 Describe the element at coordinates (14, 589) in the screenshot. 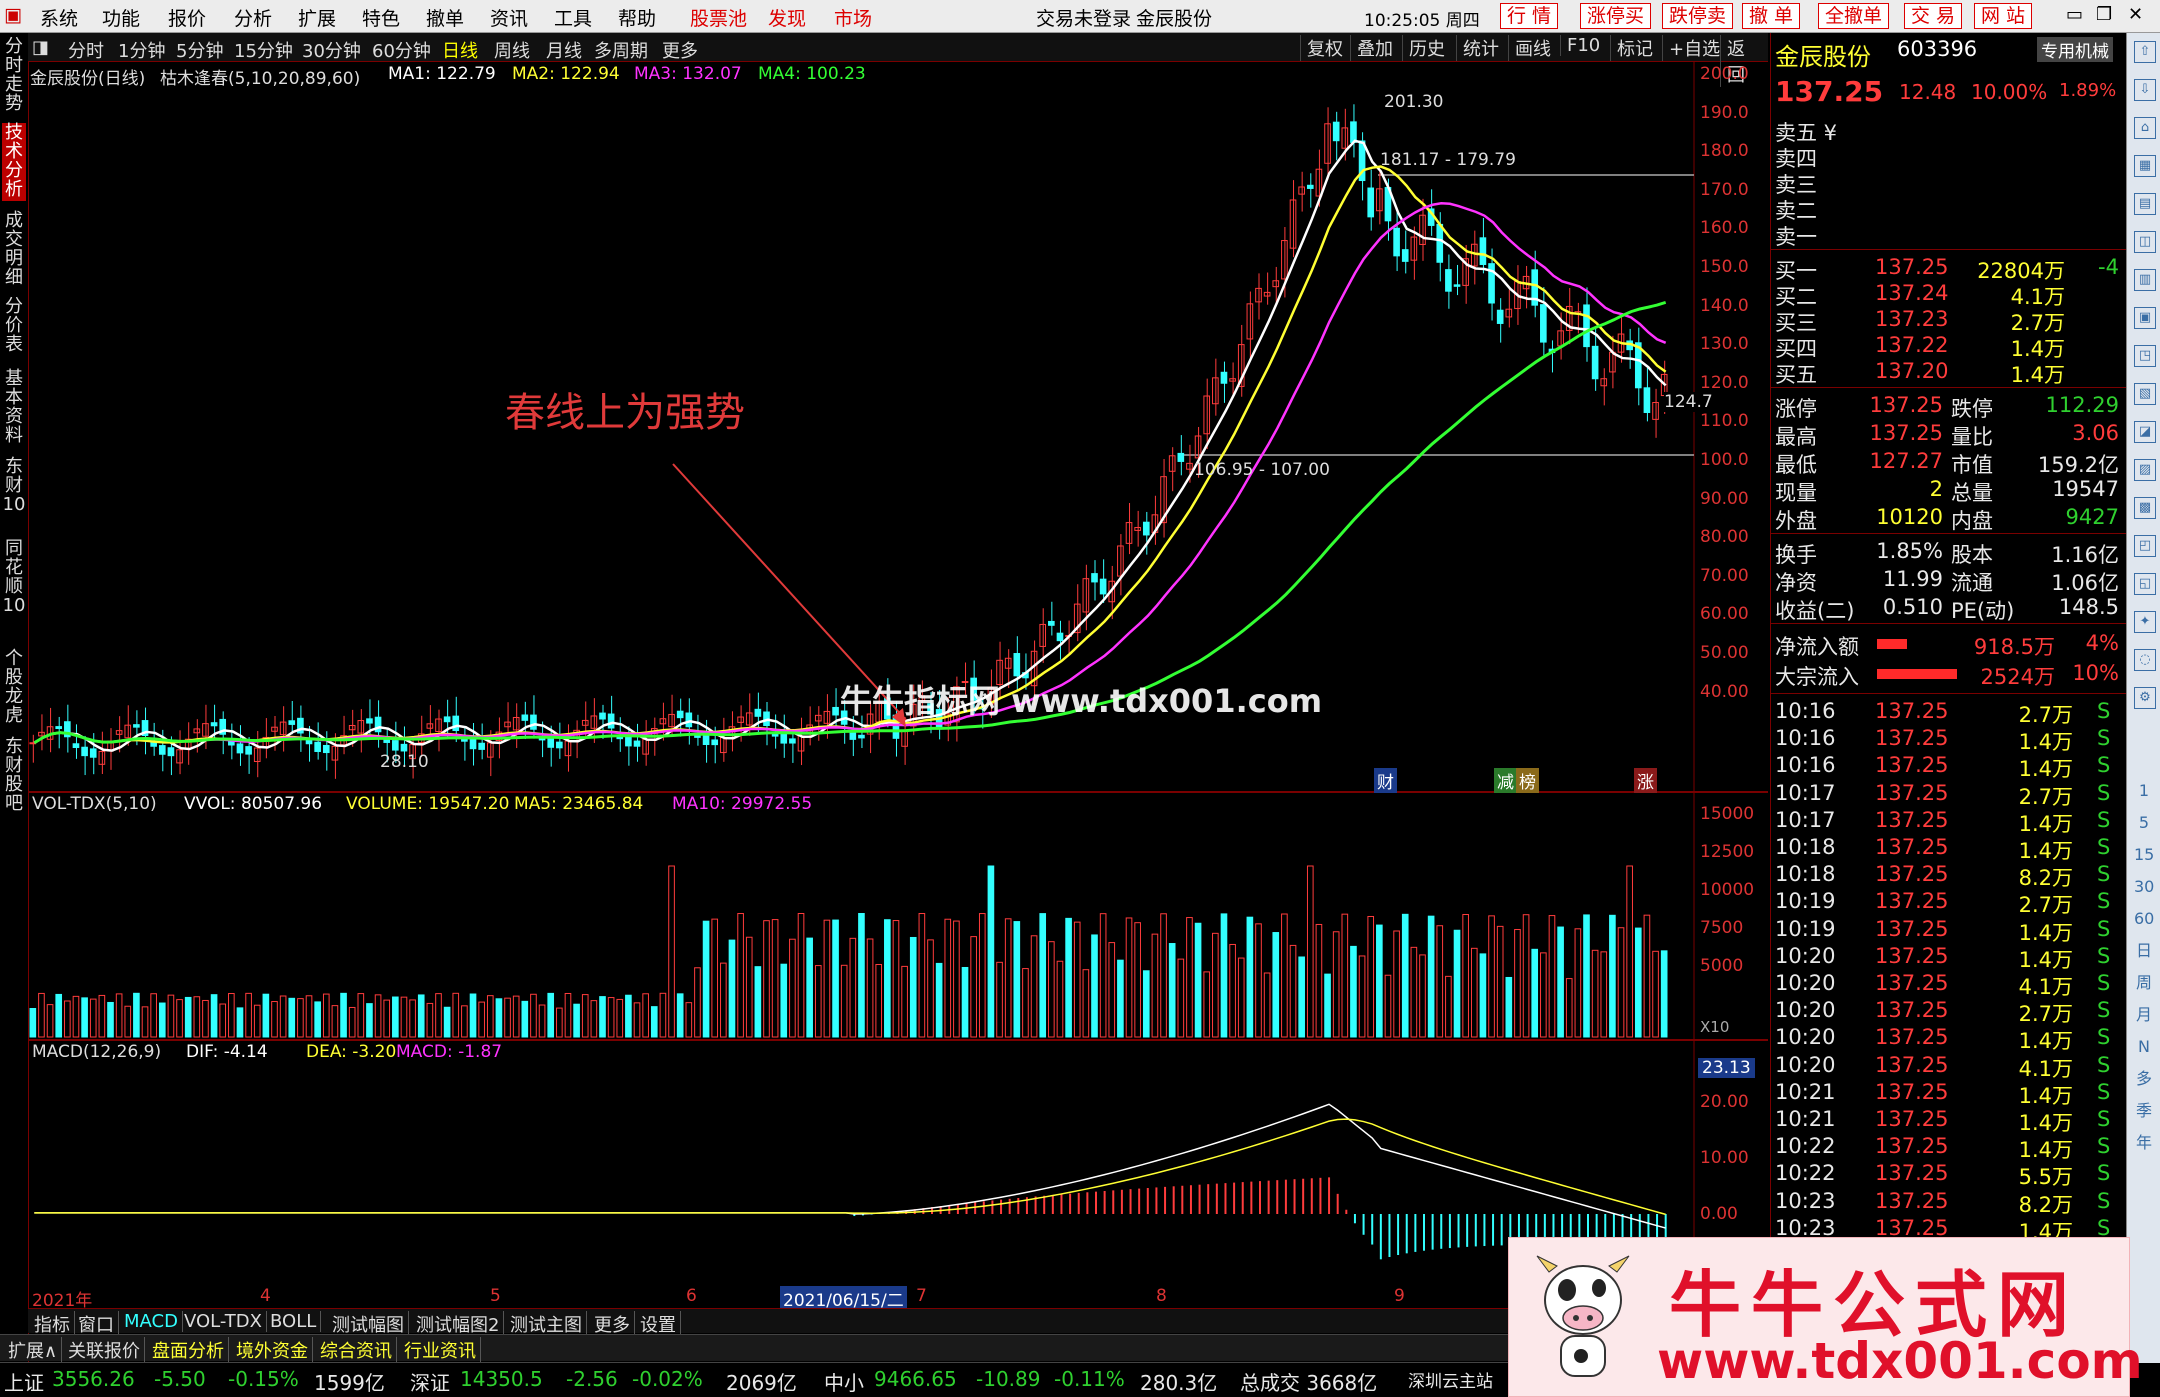

I see `tab-ths: 同花顺10` at that location.